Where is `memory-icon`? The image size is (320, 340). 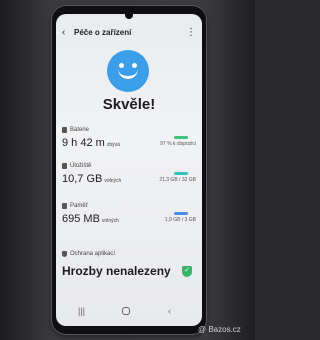 memory-icon is located at coordinates (64, 206).